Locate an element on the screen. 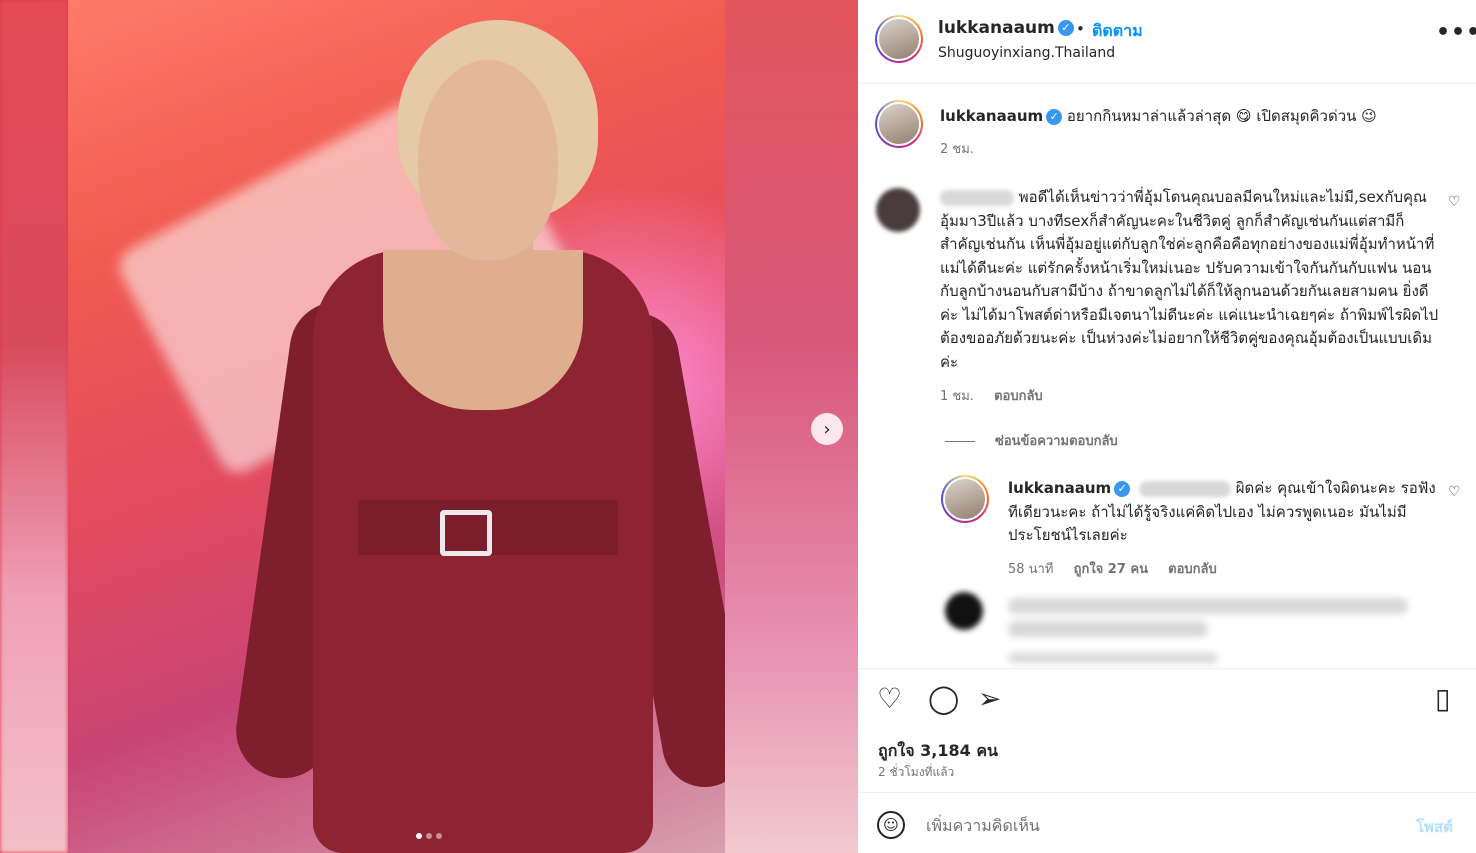 The height and width of the screenshot is (853, 1476). like-reply-heart-icon: ♡ is located at coordinates (1454, 492).